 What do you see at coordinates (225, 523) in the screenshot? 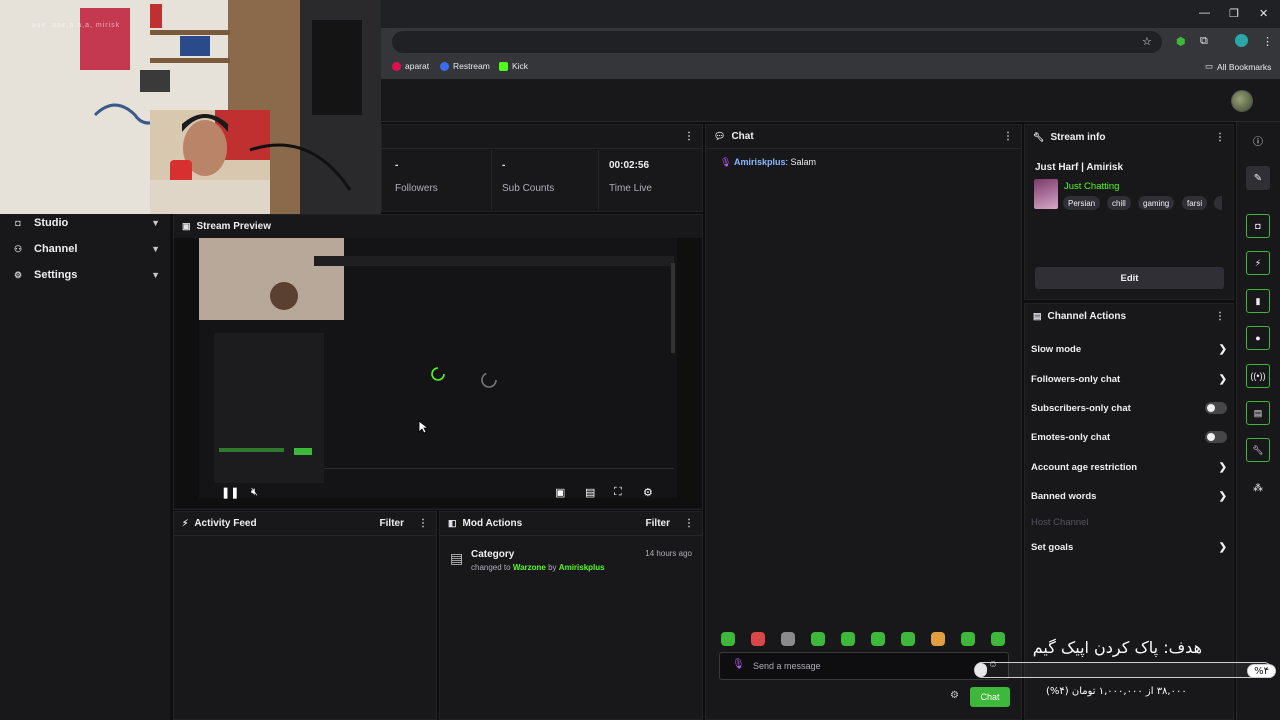
I see `panel-title: Activity Feed` at bounding box center [225, 523].